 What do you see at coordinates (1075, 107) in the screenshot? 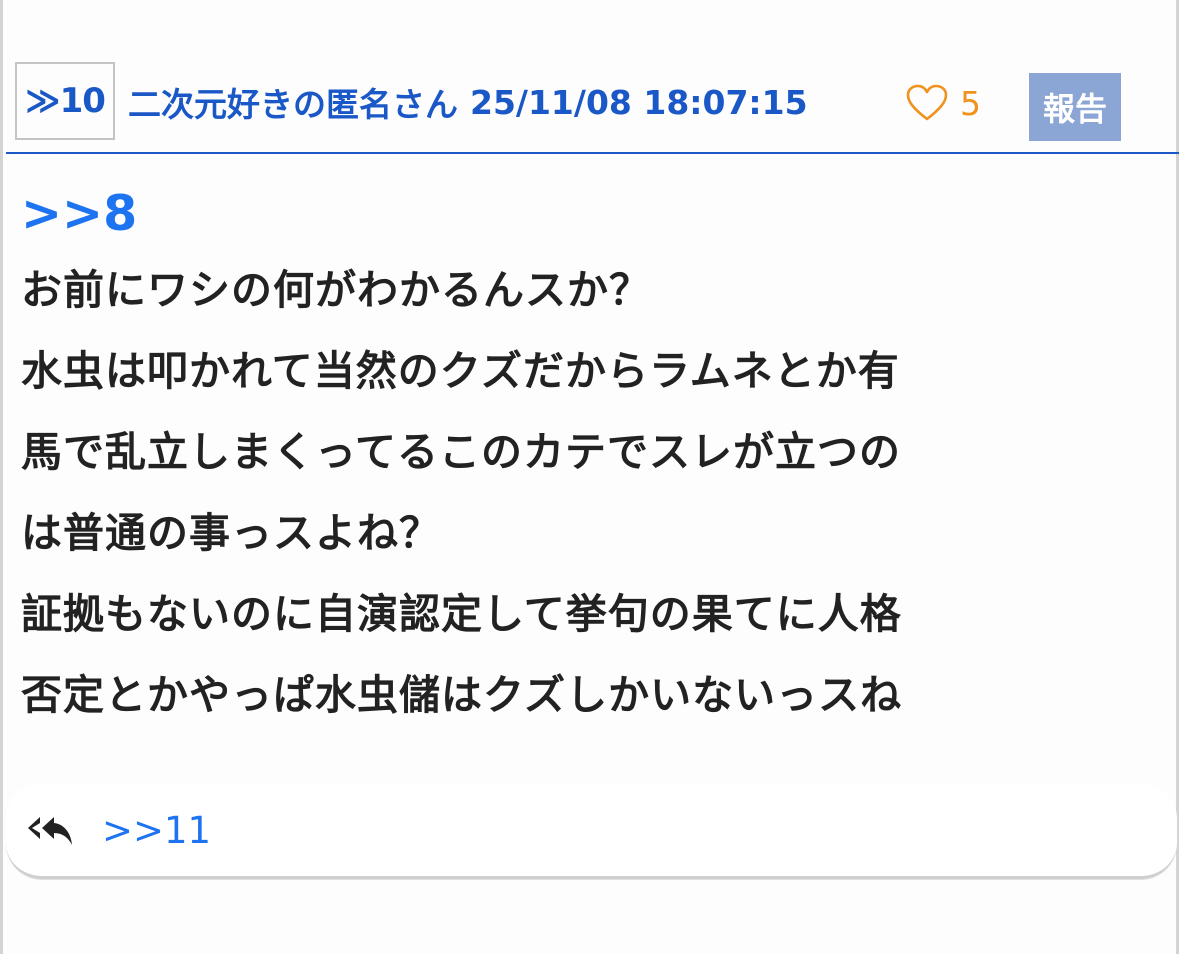
I see `report-button: 報告` at bounding box center [1075, 107].